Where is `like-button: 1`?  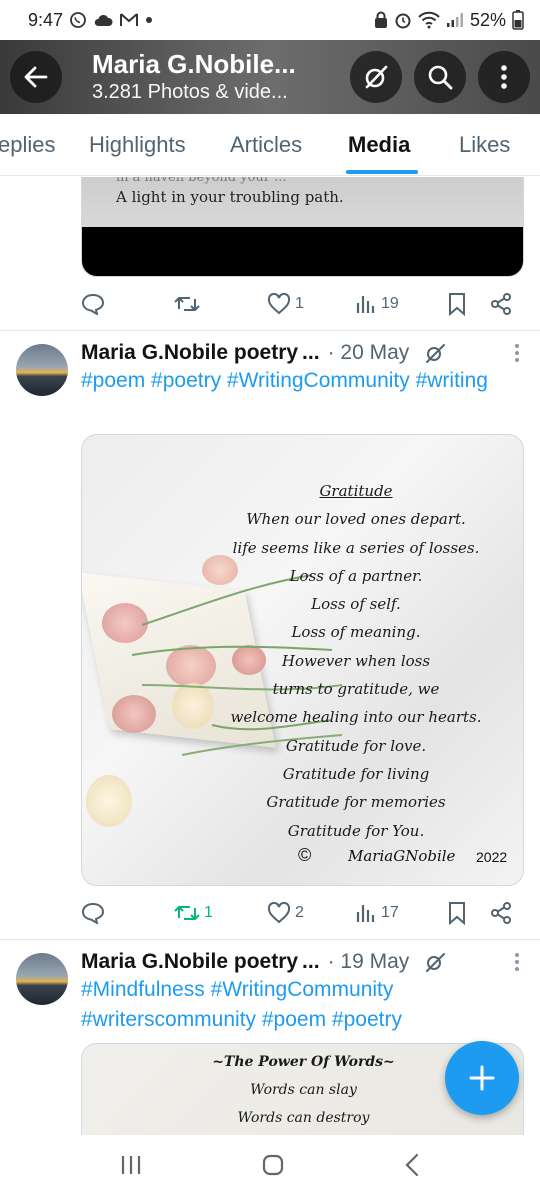 like-button: 1 is located at coordinates (285, 304).